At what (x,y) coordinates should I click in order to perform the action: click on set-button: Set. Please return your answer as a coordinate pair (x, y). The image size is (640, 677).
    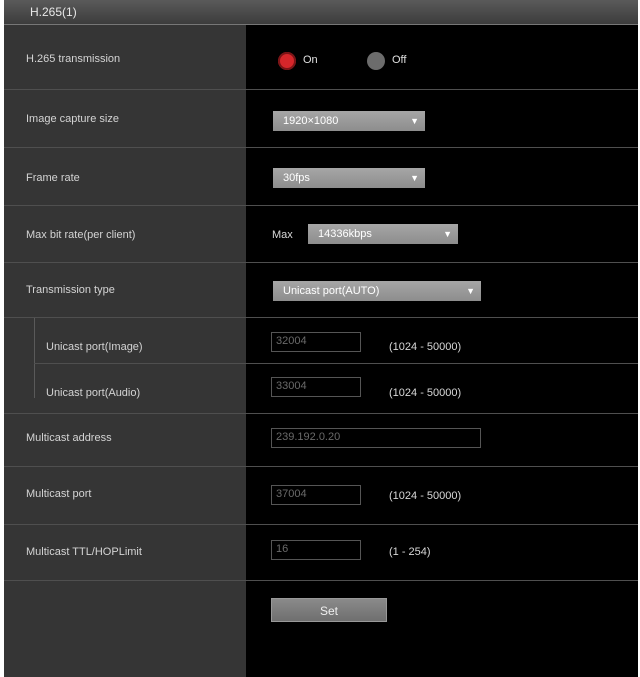
    Looking at the image, I should click on (329, 610).